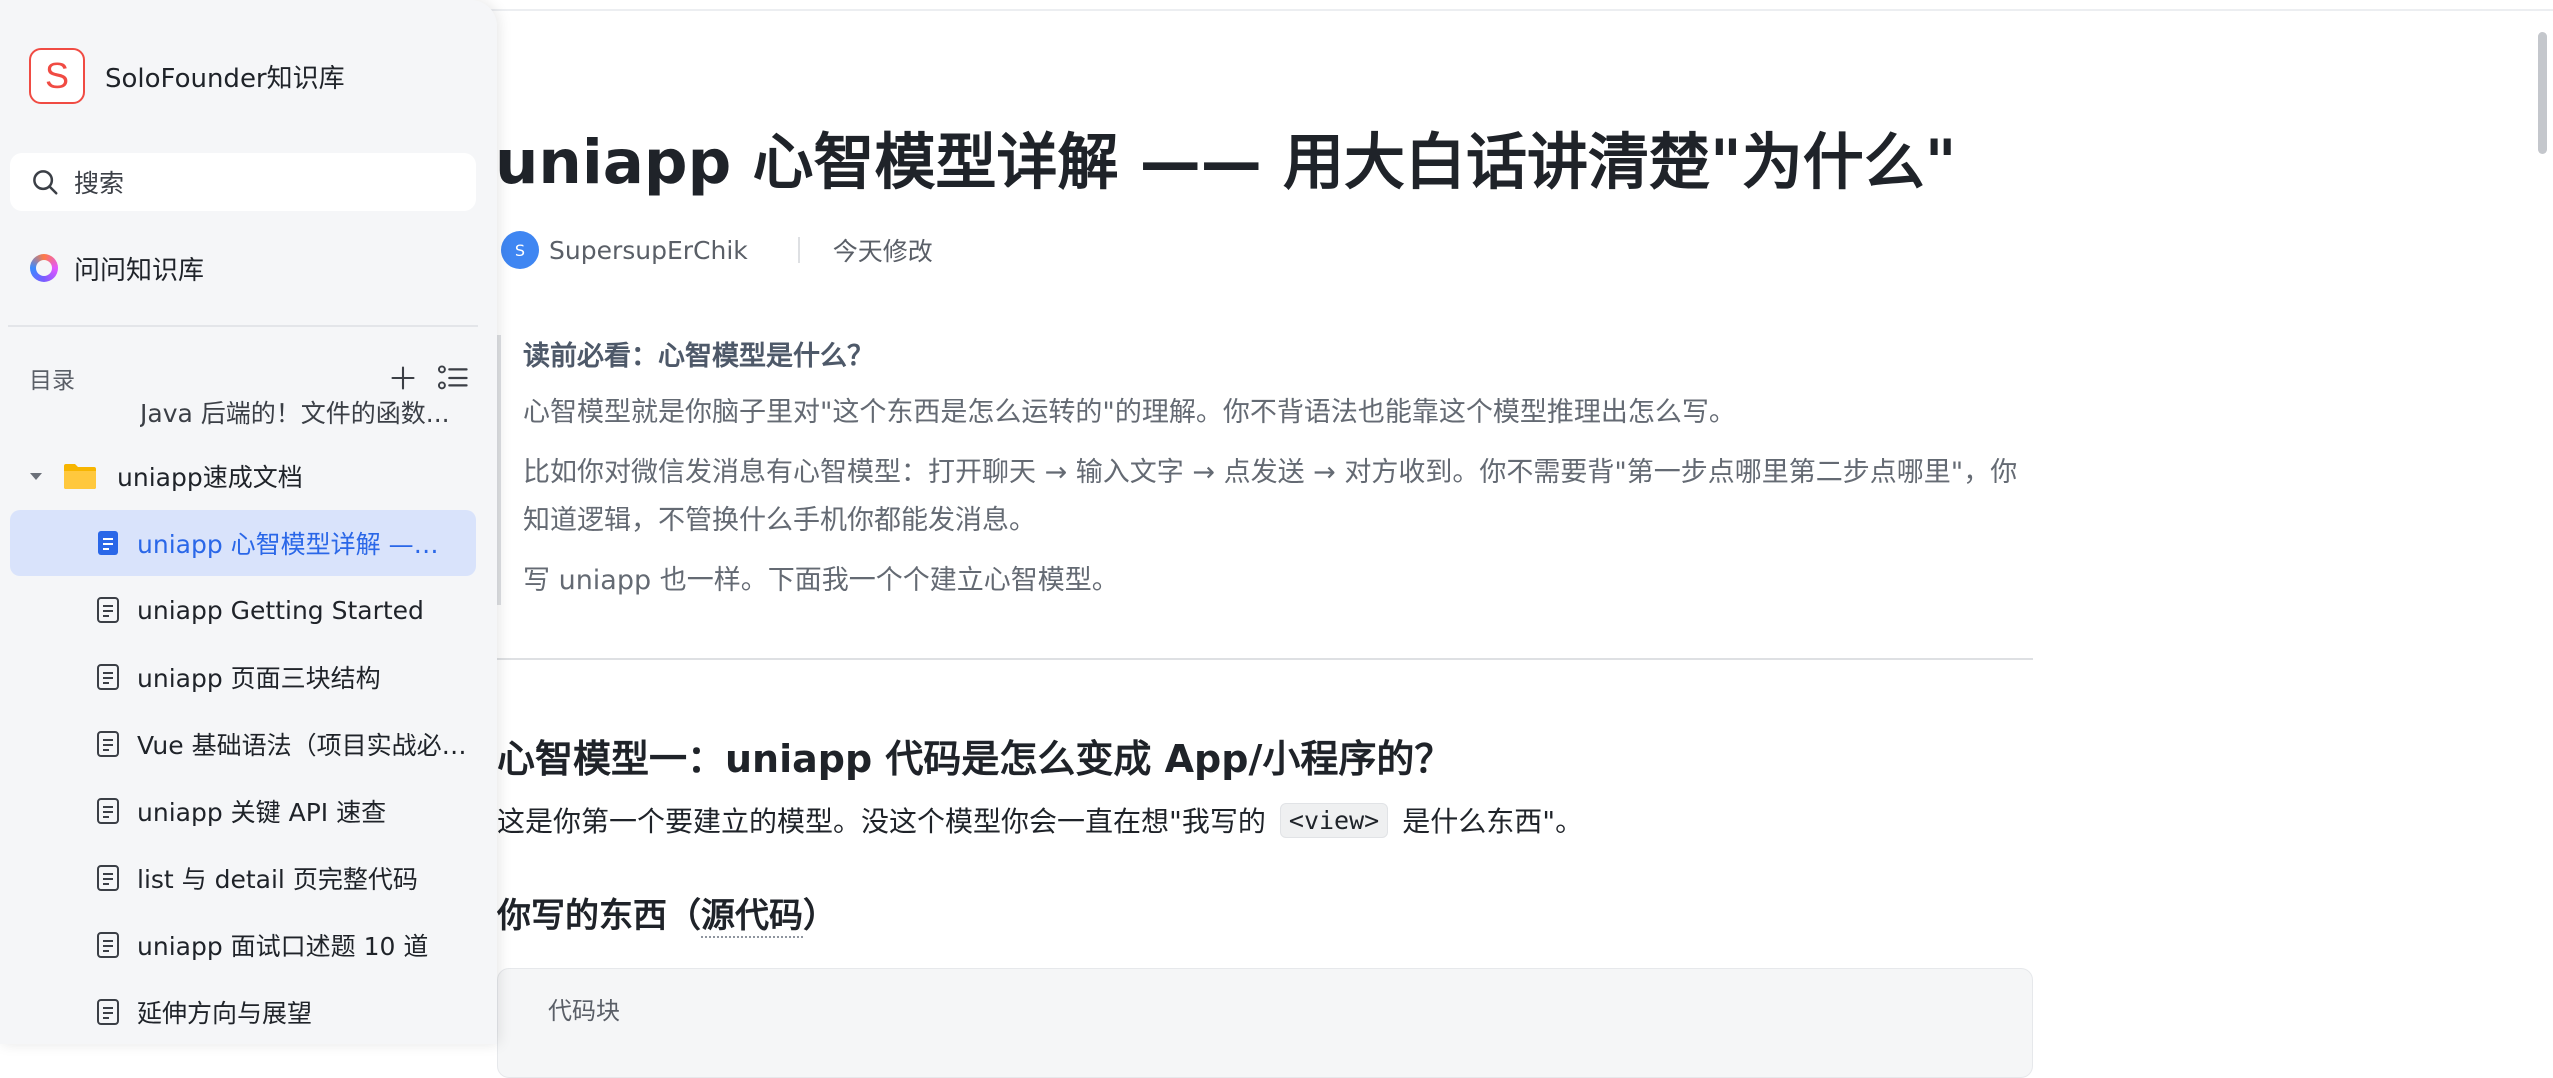 Image resolution: width=2553 pixels, height=1078 pixels. Describe the element at coordinates (1265, 1023) in the screenshot. I see `code-block: 代码块` at that location.